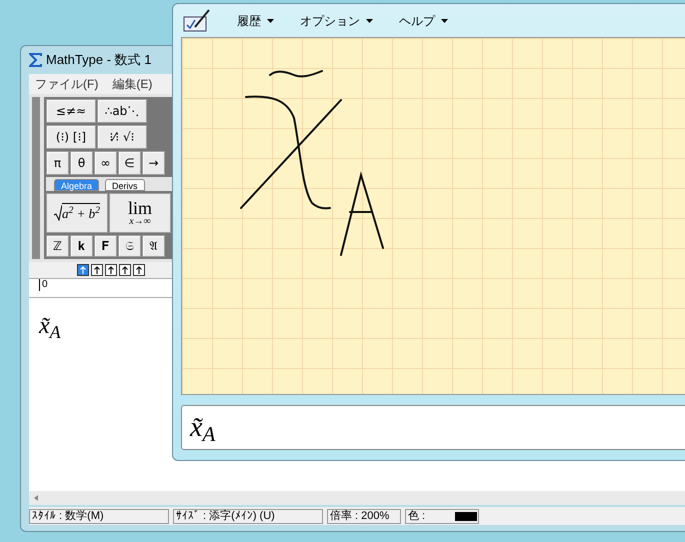  I want to click on menu-item: ファイル(F), so click(66, 84).